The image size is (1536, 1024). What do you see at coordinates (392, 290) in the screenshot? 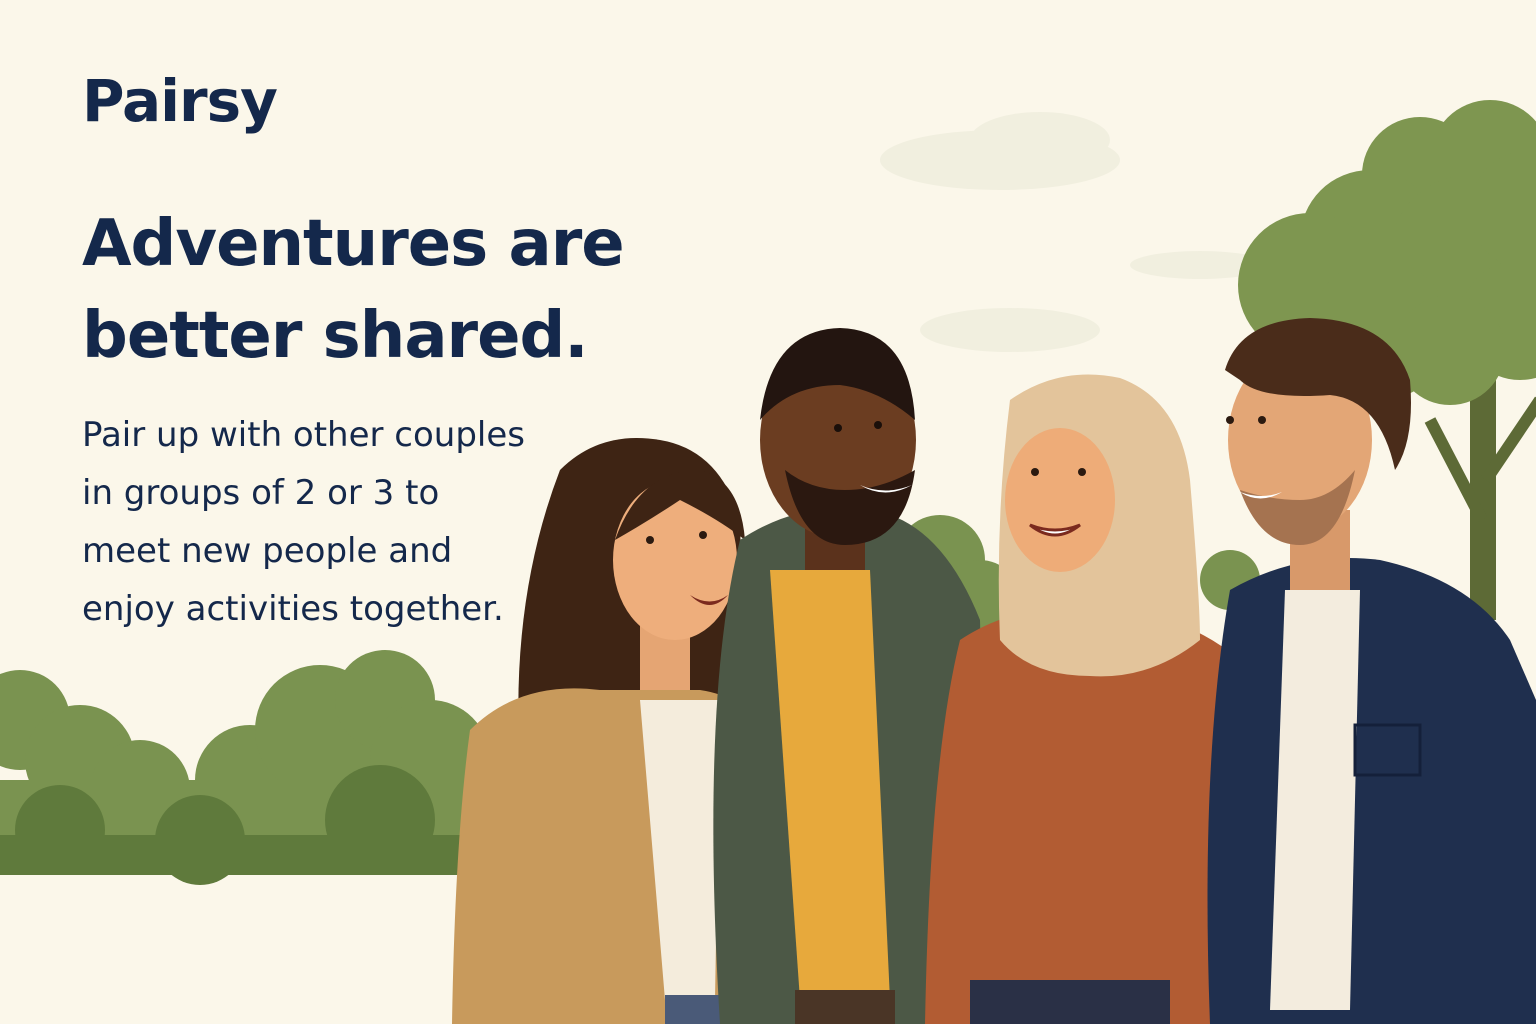
I see `hero-headline: Adventures are better shared.` at bounding box center [392, 290].